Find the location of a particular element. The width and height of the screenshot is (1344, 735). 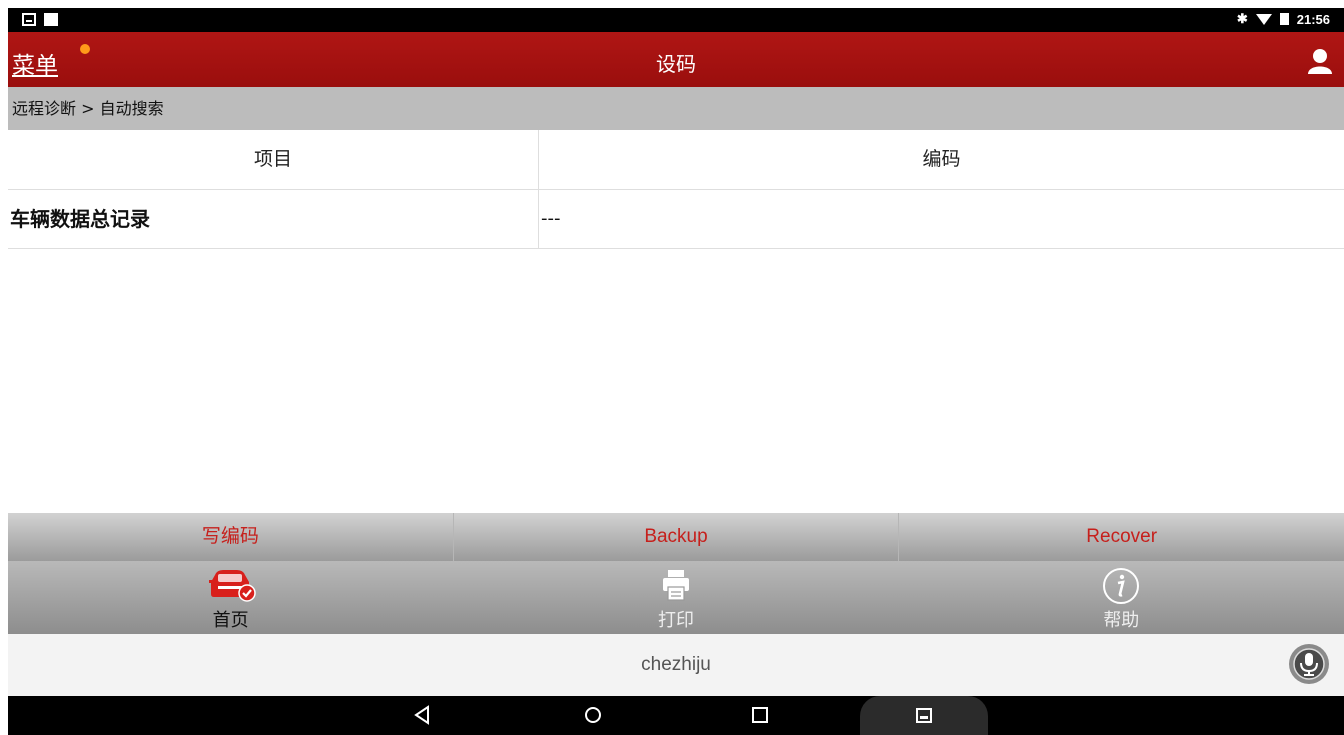

table-cell-item: 车辆数据总记录 is located at coordinates (273, 219).